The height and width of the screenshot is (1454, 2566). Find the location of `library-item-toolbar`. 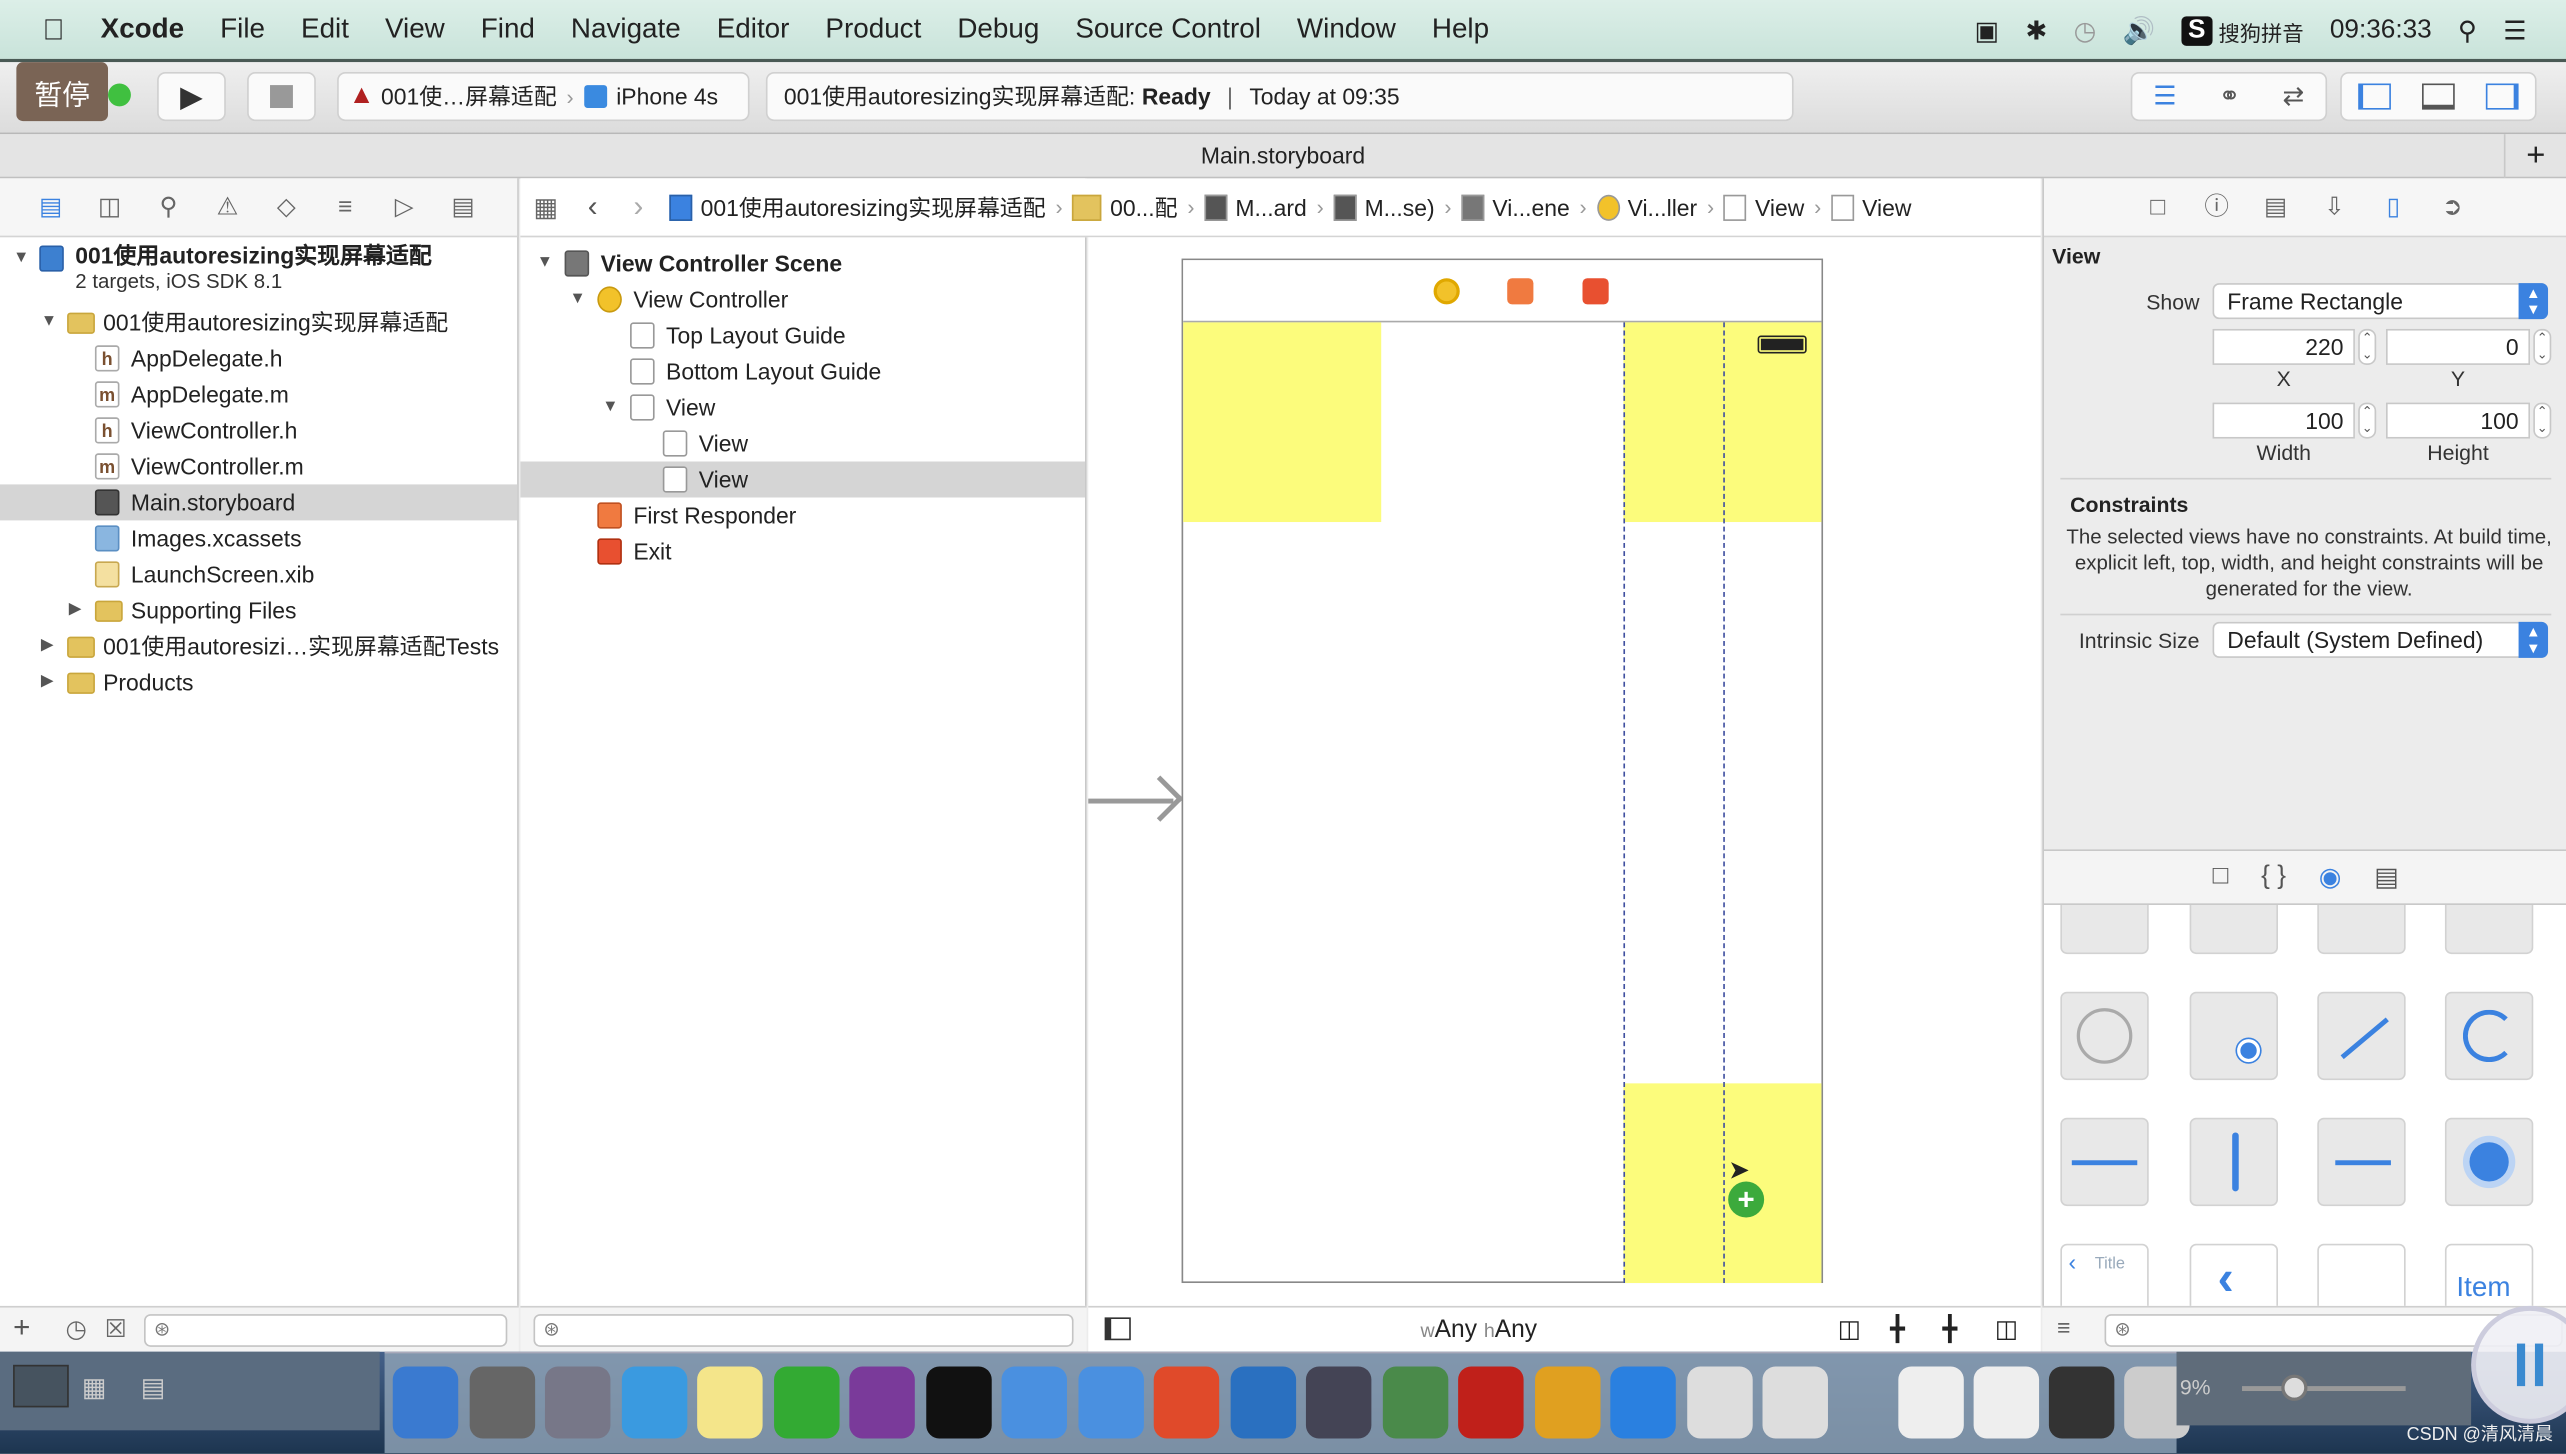

library-item-toolbar is located at coordinates (2361, 1274).